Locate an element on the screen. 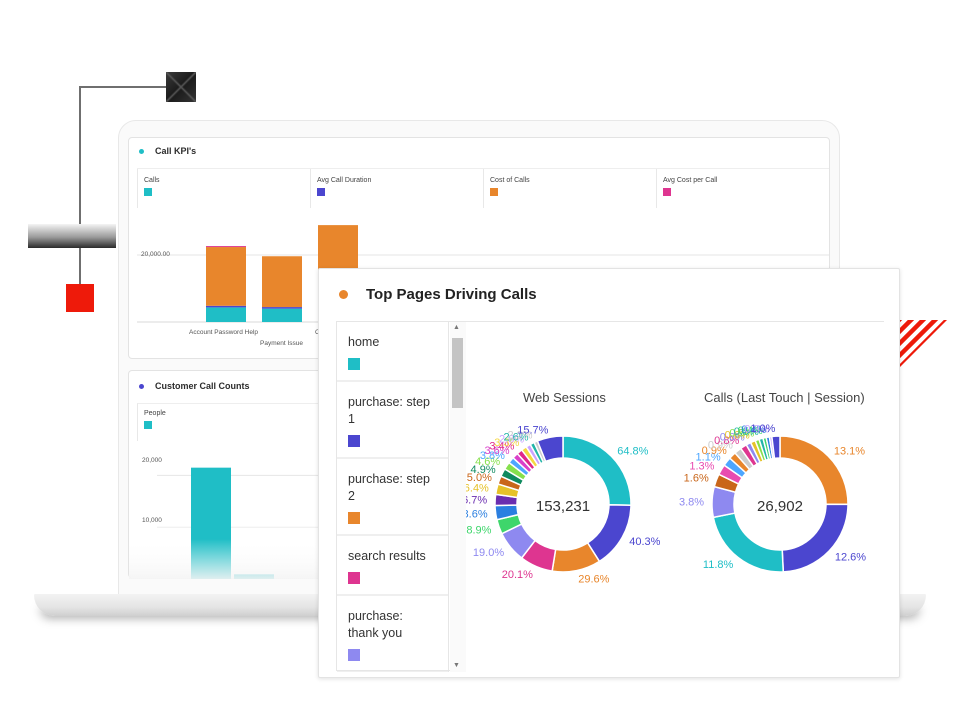 The width and height of the screenshot is (960, 720). donut-slice-label: 12.6% is located at coordinates (850, 558).